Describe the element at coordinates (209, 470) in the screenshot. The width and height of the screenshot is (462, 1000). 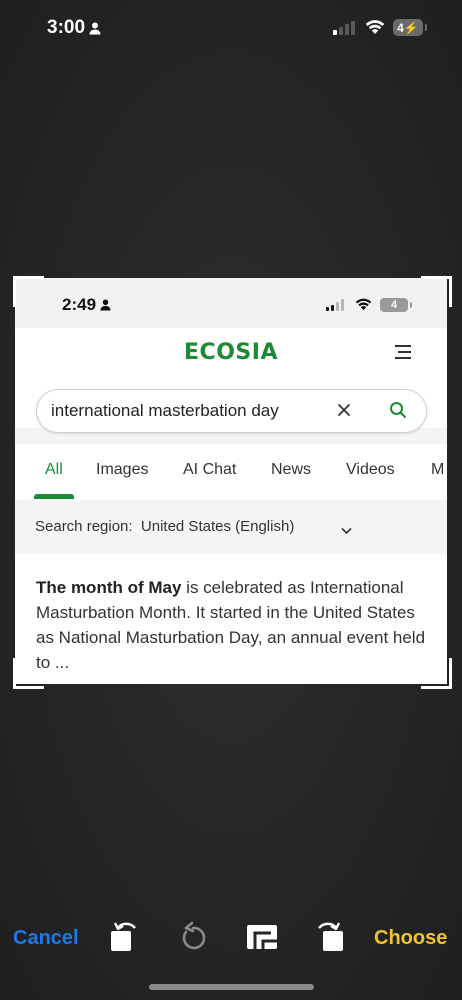
I see `tab-ai-chat: AI Chat` at that location.